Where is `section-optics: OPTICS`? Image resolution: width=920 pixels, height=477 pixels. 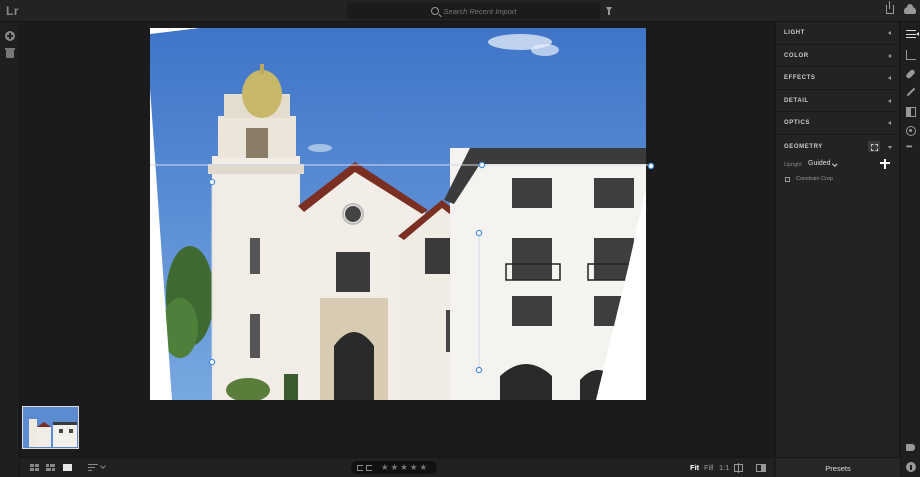
section-optics: OPTICS is located at coordinates (837, 123).